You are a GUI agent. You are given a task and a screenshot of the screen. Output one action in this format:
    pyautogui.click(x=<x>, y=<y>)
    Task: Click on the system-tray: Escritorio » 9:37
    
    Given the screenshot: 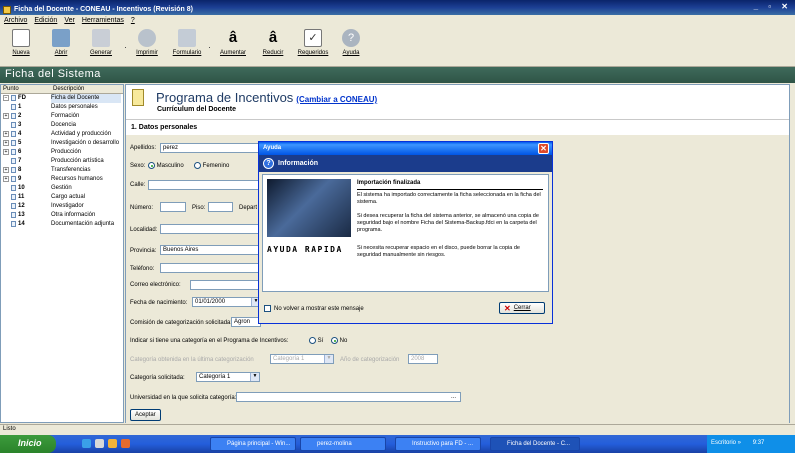 What is the action you would take?
    pyautogui.click(x=751, y=444)
    